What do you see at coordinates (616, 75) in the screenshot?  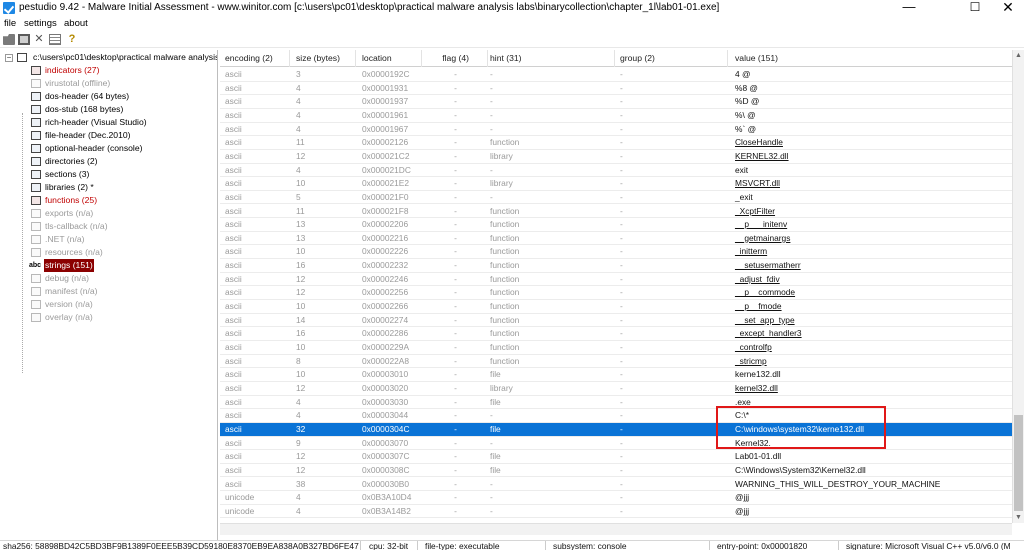 I see `table-row: ascii 3 0x0000192C - - - 4 @` at bounding box center [616, 75].